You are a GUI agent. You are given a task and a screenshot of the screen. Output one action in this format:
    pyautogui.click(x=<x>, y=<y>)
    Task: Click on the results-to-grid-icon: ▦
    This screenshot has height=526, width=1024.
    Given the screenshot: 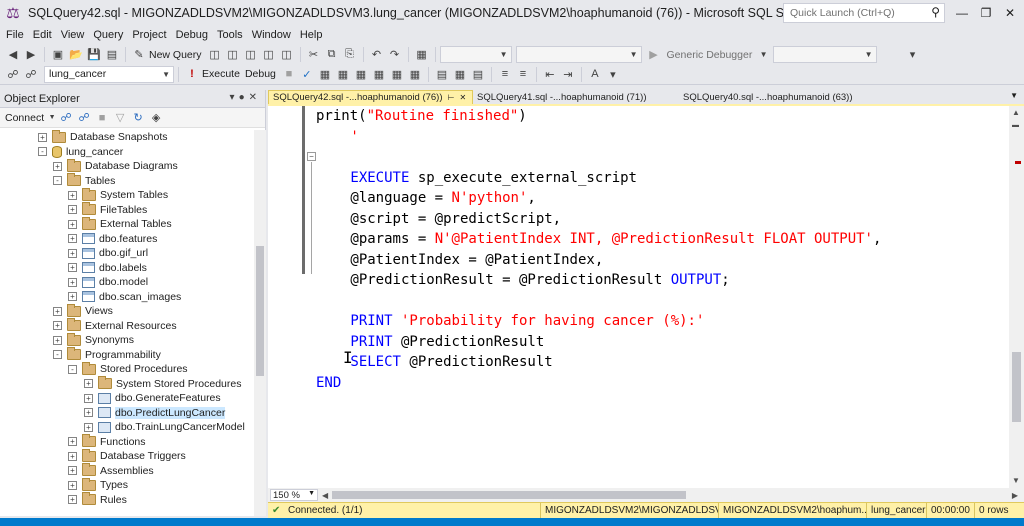 What is the action you would take?
    pyautogui.click(x=460, y=74)
    